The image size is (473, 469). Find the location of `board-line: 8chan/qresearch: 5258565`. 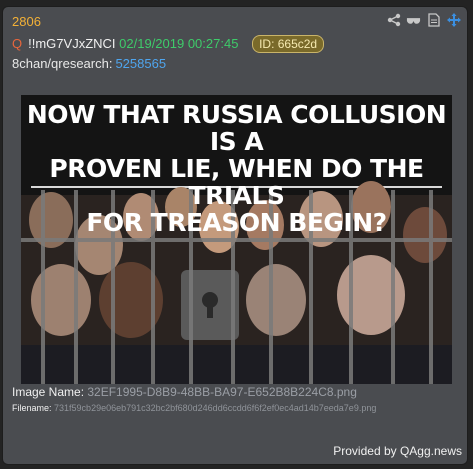

board-line: 8chan/qresearch: 5258565 is located at coordinates (89, 63).